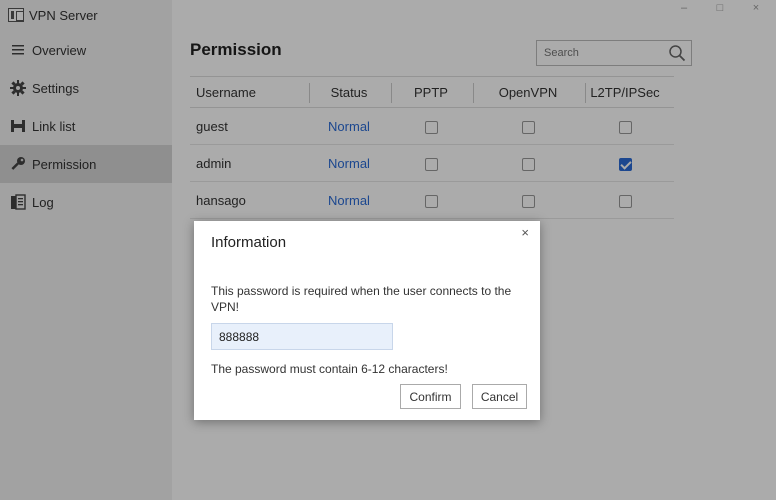  Describe the element at coordinates (756, 8) in the screenshot. I see `close-window-button: ×` at that location.